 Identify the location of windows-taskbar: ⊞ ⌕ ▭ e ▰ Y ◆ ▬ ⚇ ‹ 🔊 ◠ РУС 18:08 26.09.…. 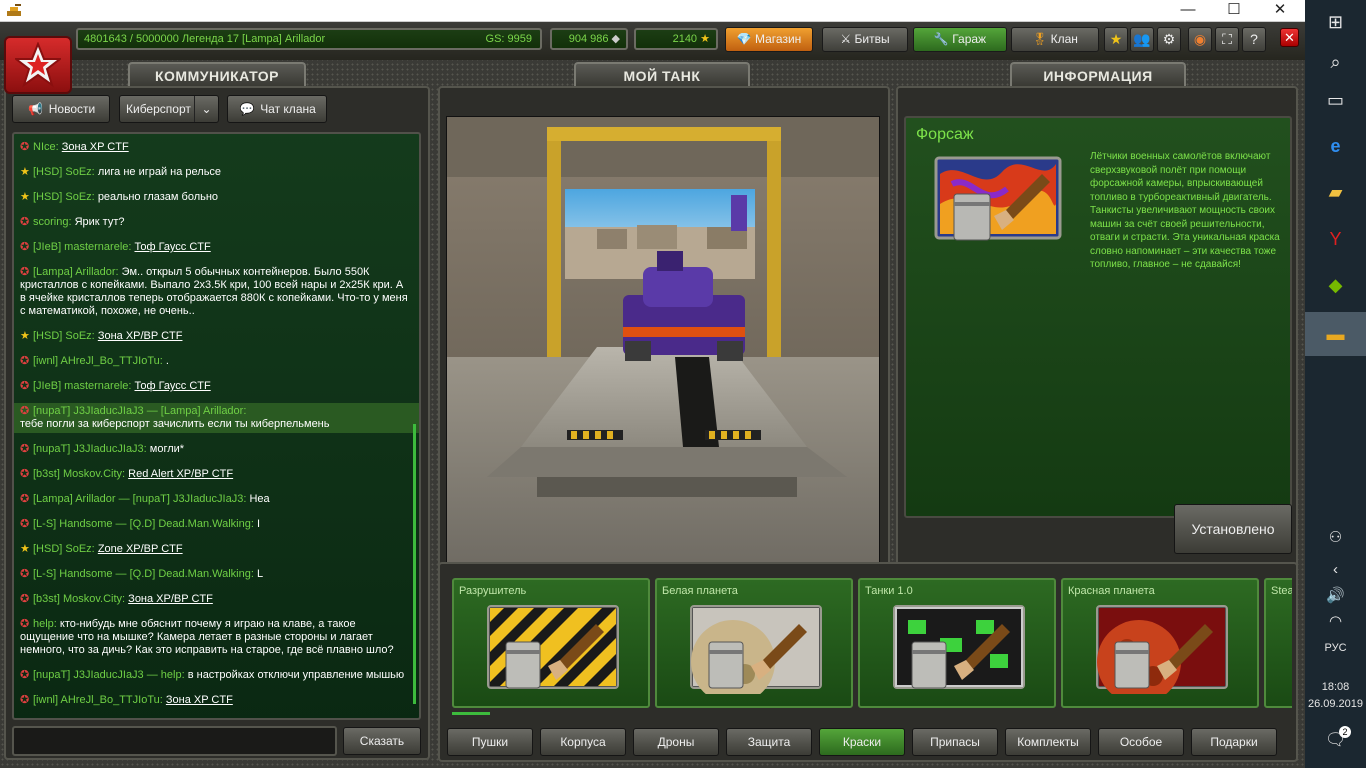
(1335, 384).